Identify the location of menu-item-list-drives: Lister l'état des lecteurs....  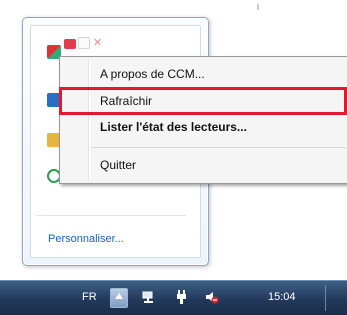
(173, 127).